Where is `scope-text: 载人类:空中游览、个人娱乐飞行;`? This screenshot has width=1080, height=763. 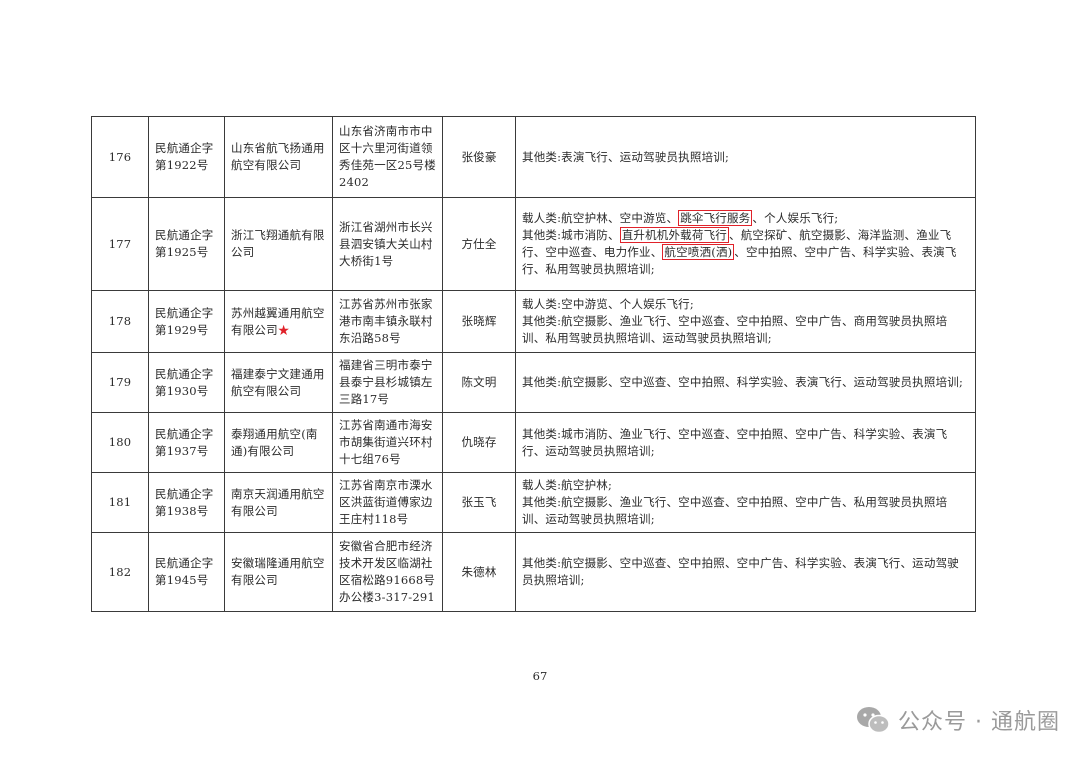 scope-text: 载人类:空中游览、个人娱乐飞行; is located at coordinates (608, 304).